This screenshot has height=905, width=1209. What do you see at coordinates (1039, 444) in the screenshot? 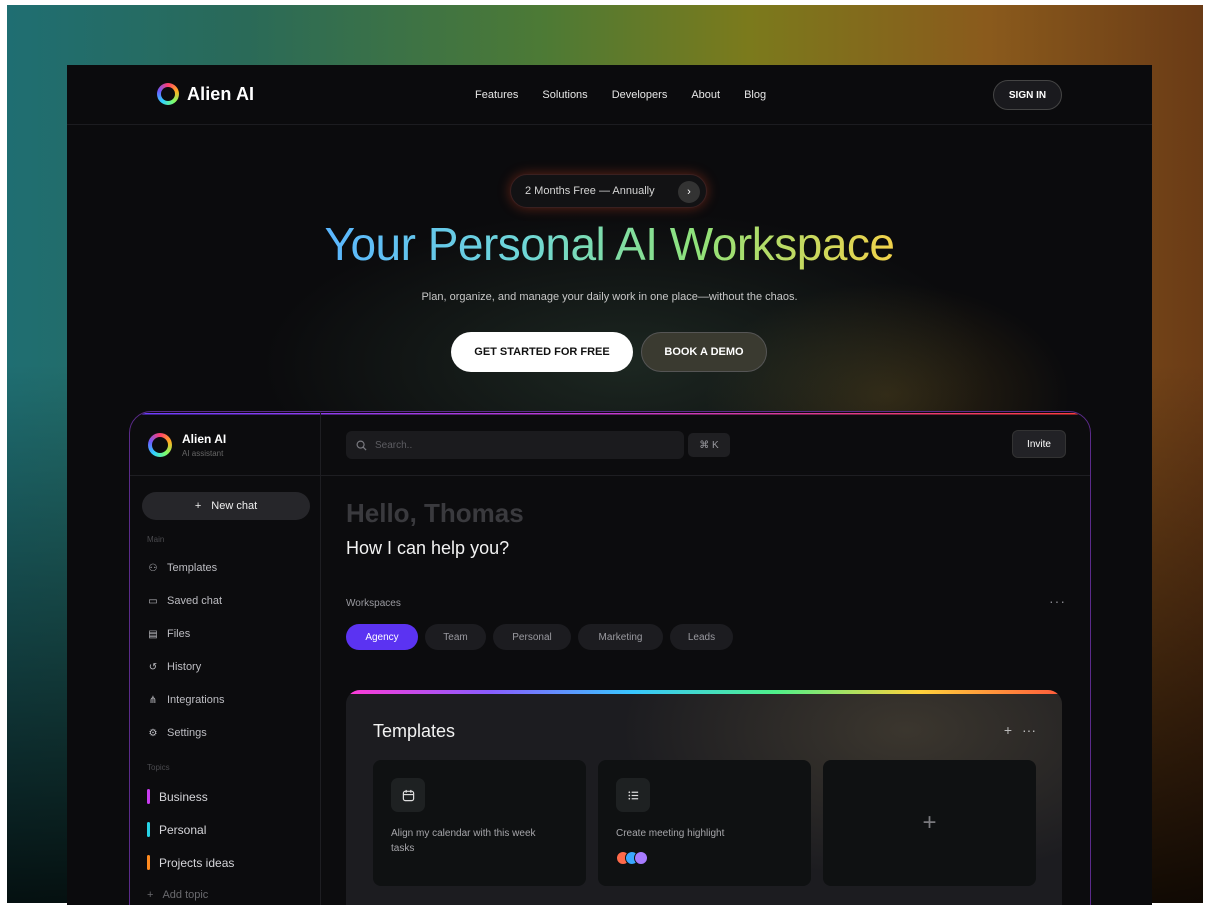
I see `invite-button: Invite` at bounding box center [1039, 444].